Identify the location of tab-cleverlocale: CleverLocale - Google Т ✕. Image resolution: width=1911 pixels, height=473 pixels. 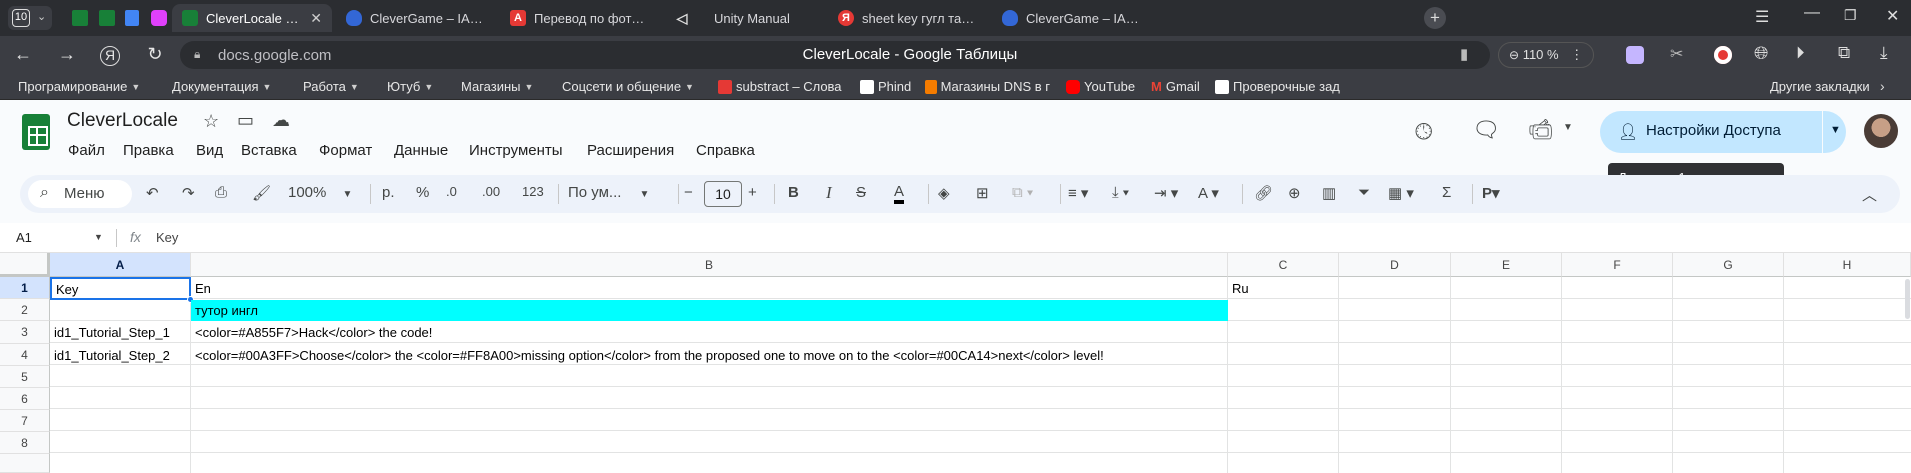
(252, 18).